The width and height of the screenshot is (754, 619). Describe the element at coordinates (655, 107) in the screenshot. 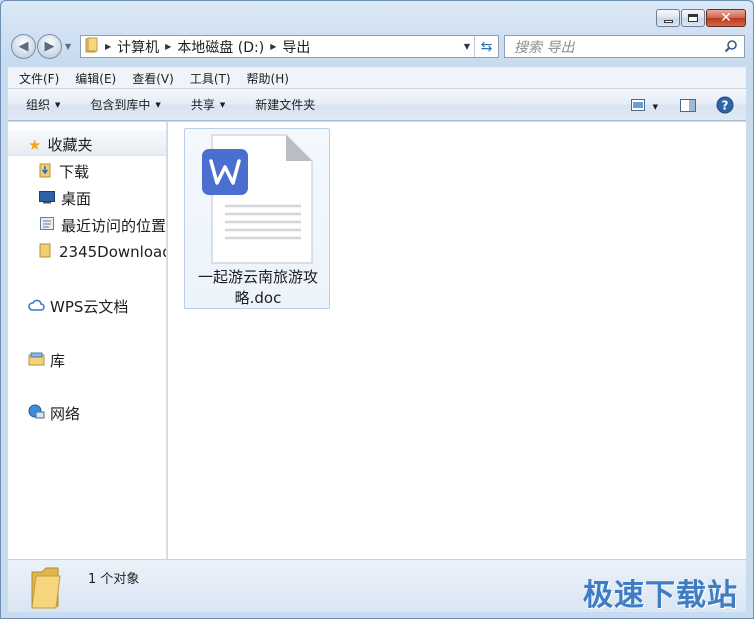

I see `view-dropdown-icon: ▼` at that location.